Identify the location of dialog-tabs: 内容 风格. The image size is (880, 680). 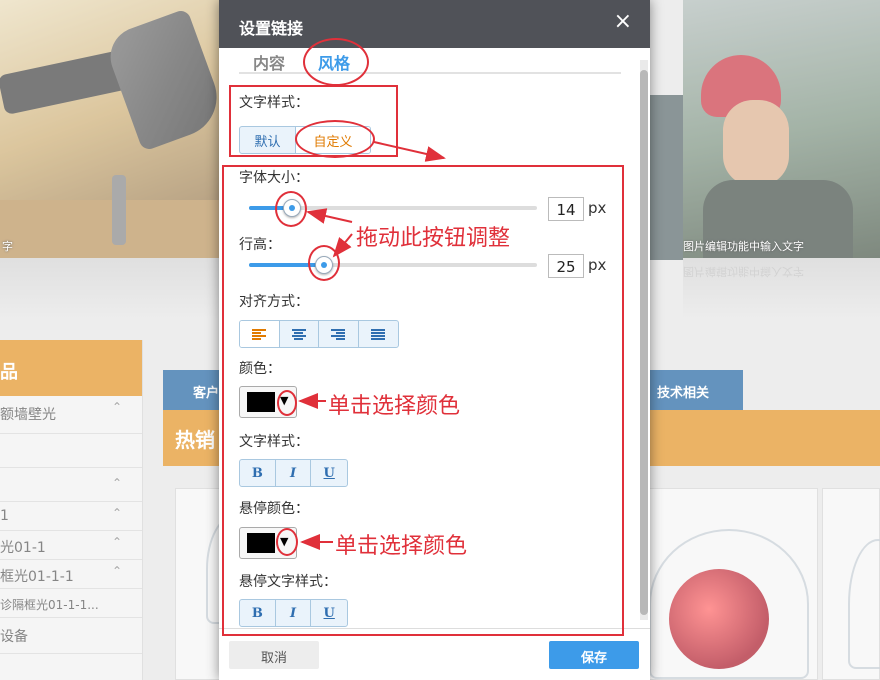
(430, 61).